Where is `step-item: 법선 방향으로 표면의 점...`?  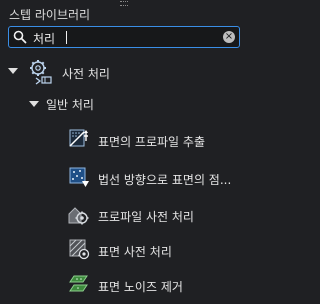 step-item: 법선 방향으로 표면의 점... is located at coordinates (122, 178).